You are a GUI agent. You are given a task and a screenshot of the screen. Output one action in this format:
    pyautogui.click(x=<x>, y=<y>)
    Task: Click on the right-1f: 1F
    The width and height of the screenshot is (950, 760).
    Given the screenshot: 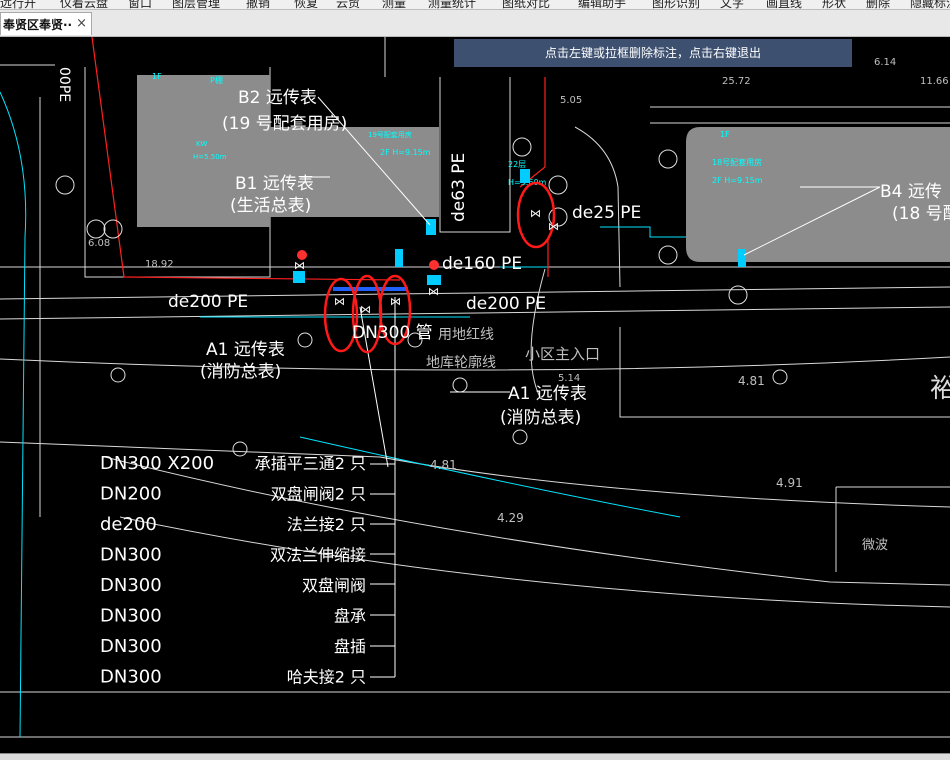 What is the action you would take?
    pyautogui.click(x=725, y=134)
    